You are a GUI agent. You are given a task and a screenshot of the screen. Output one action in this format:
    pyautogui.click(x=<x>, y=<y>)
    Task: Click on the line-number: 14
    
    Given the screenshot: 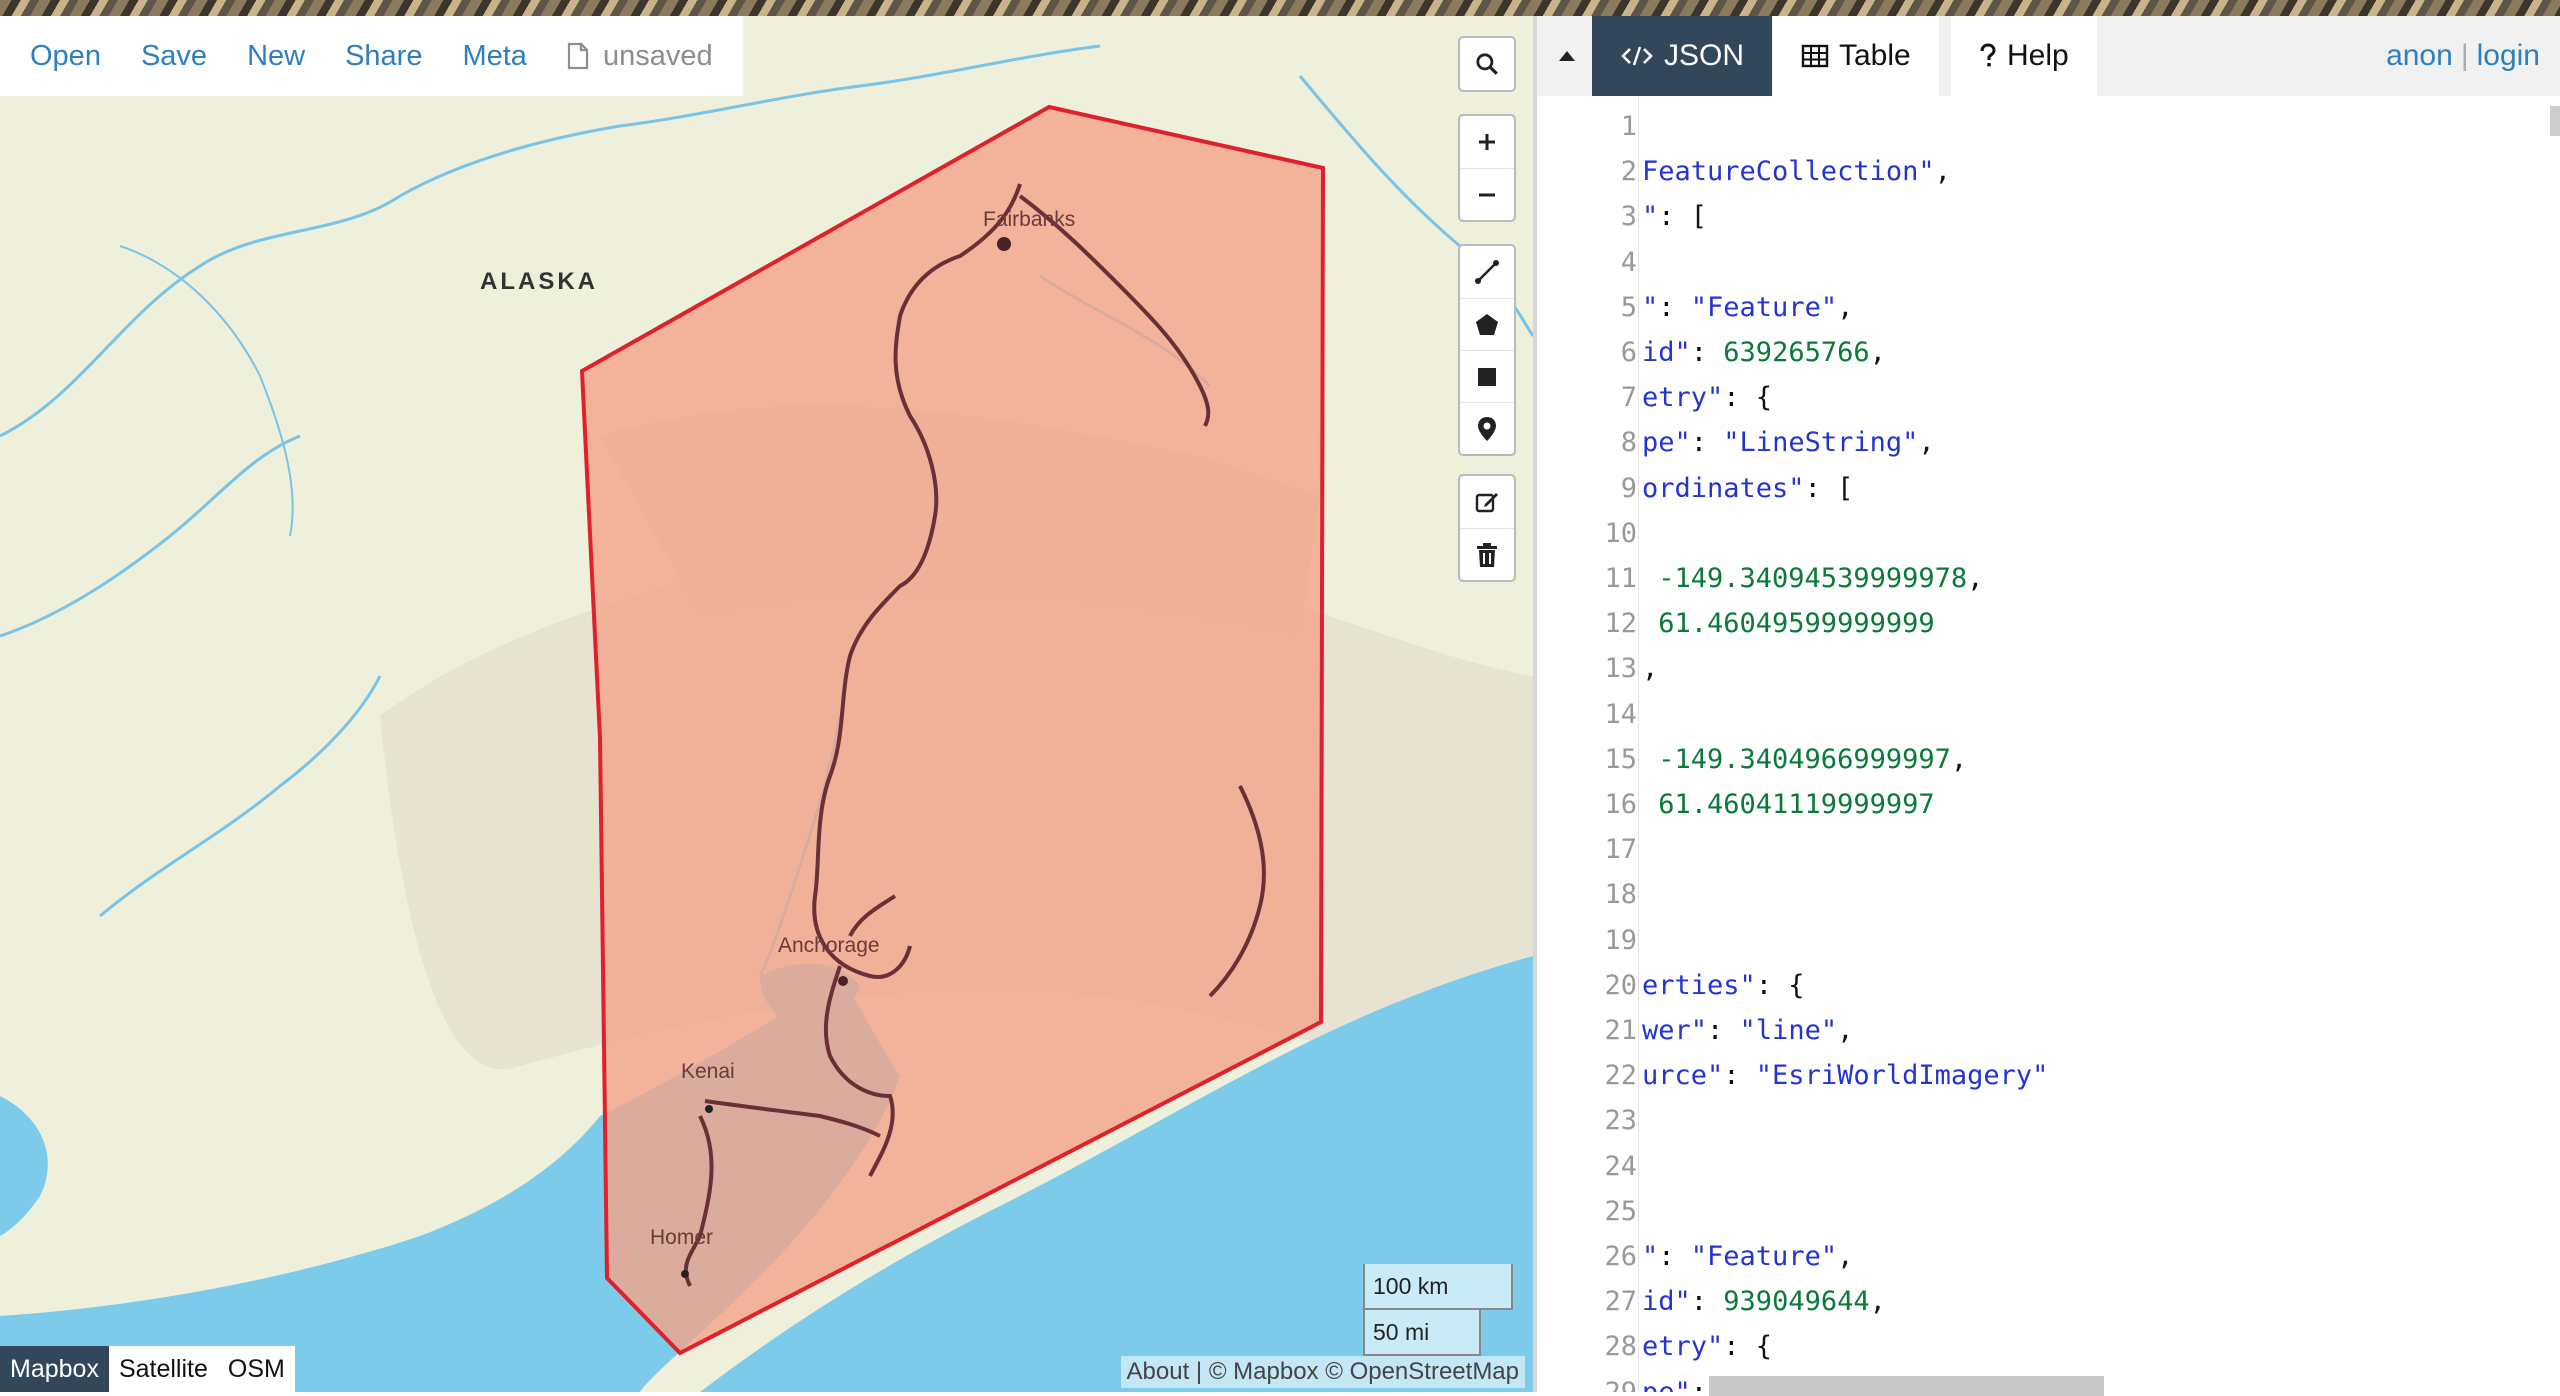 What is the action you would take?
    pyautogui.click(x=1620, y=714)
    